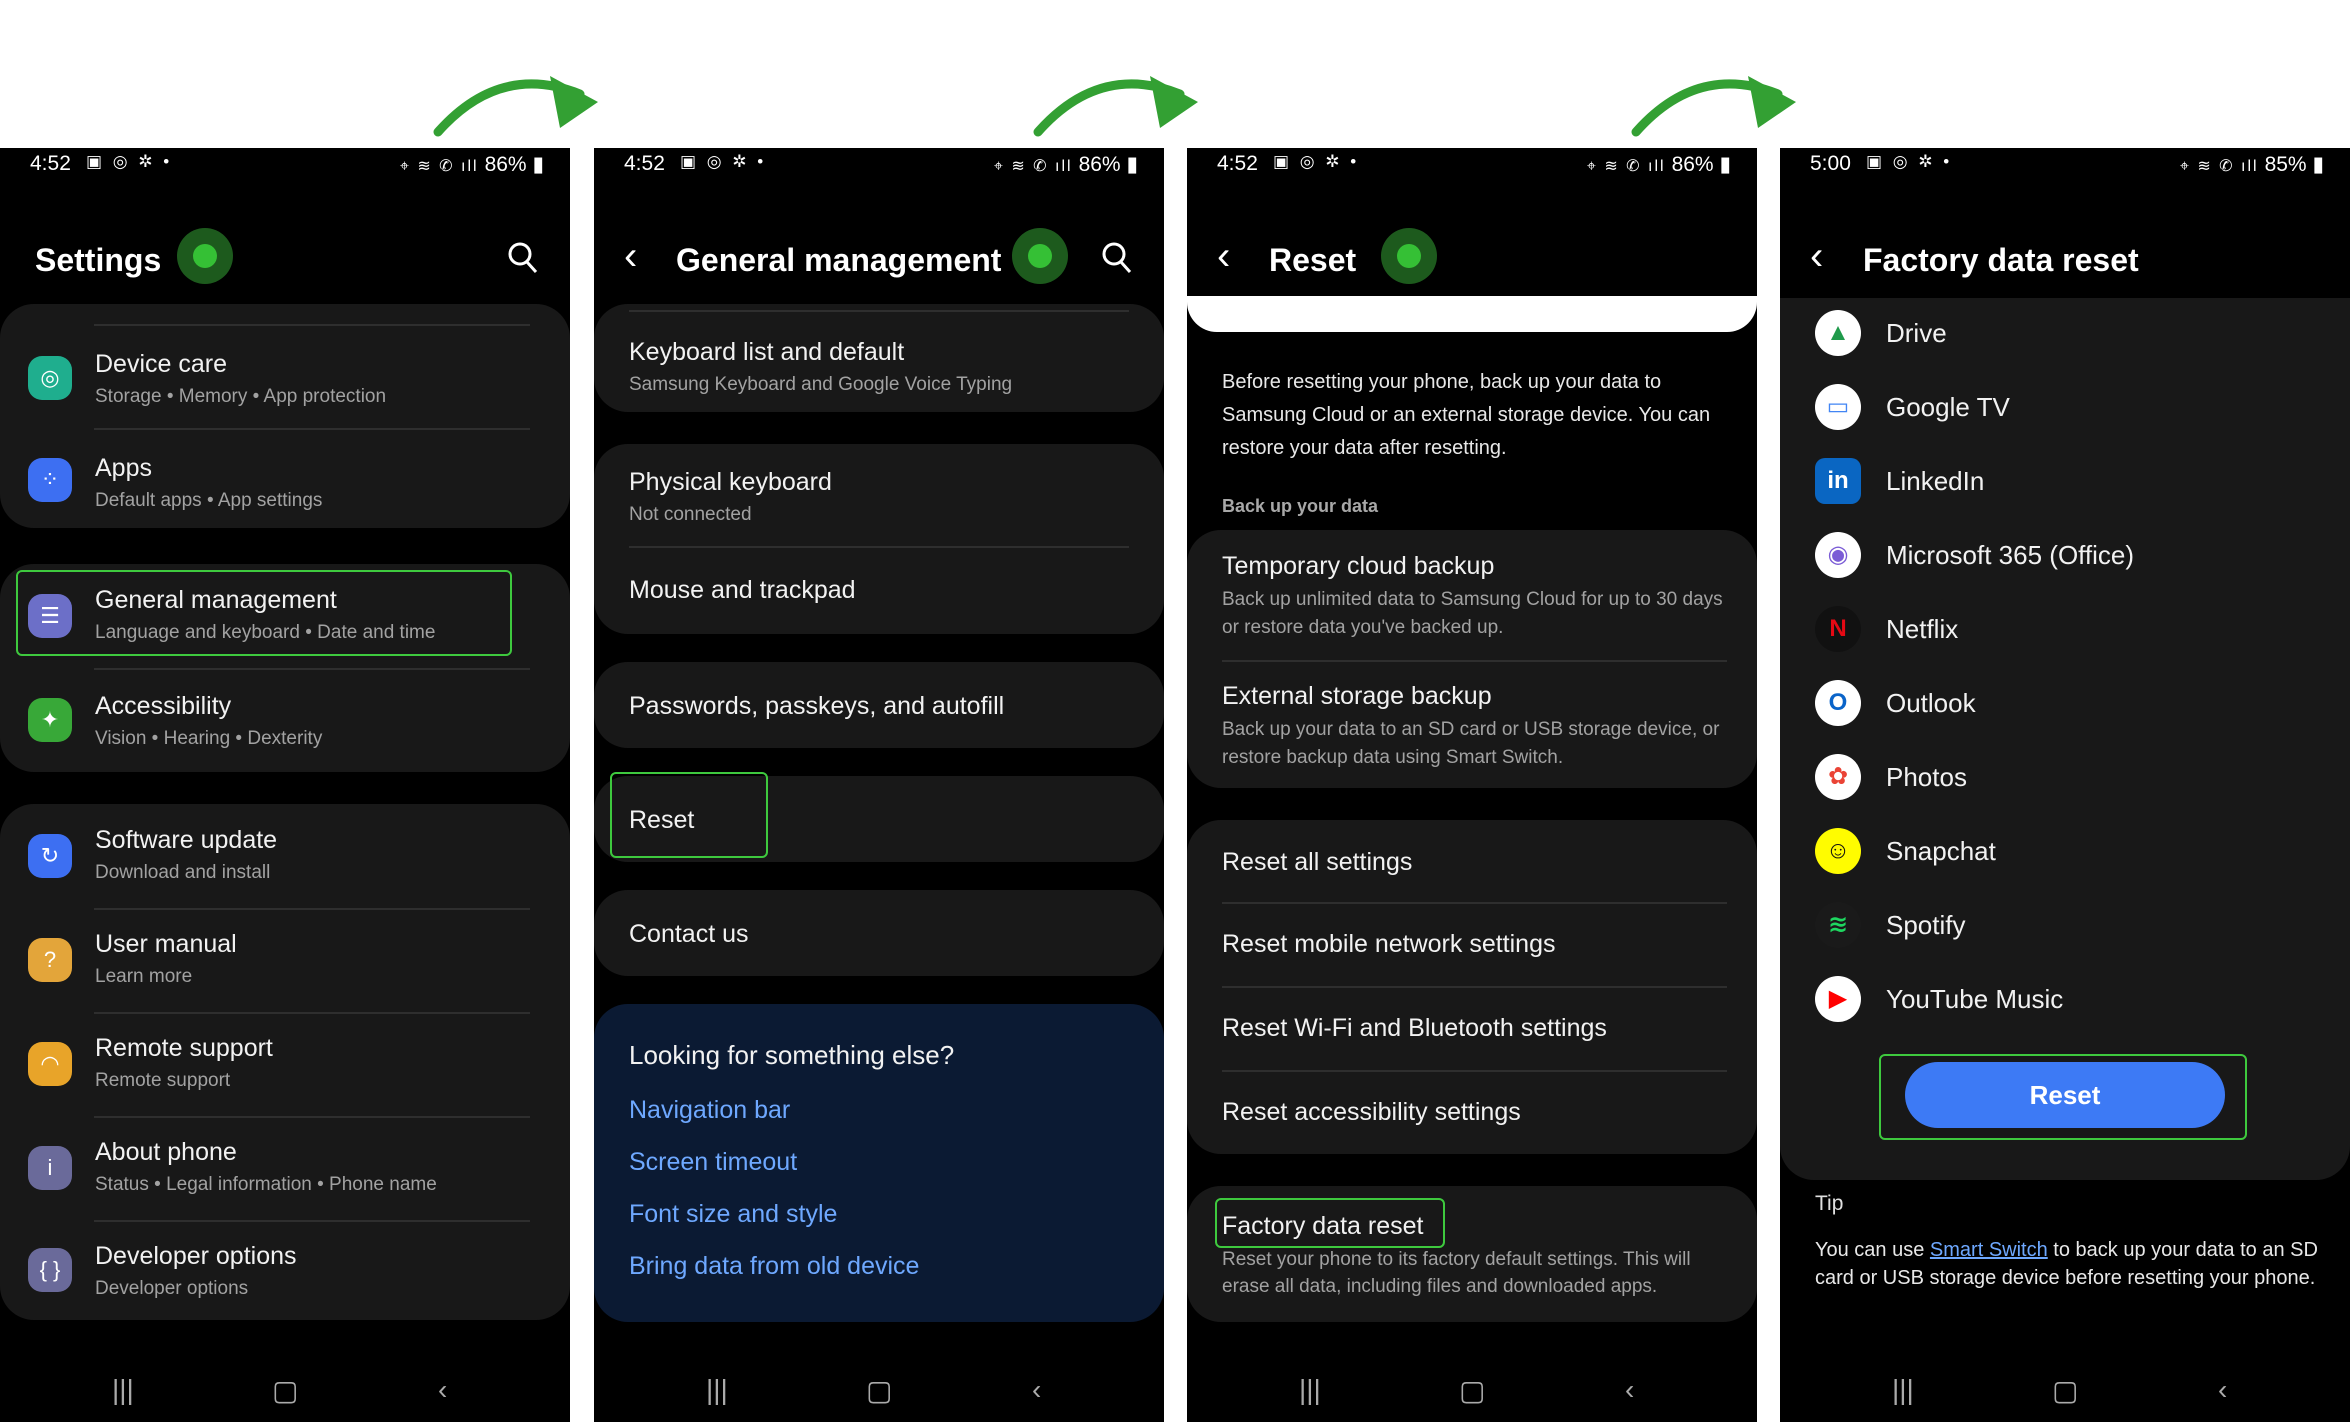 This screenshot has height=1422, width=2351. What do you see at coordinates (515, 106) in the screenshot?
I see `step-arrow-icon` at bounding box center [515, 106].